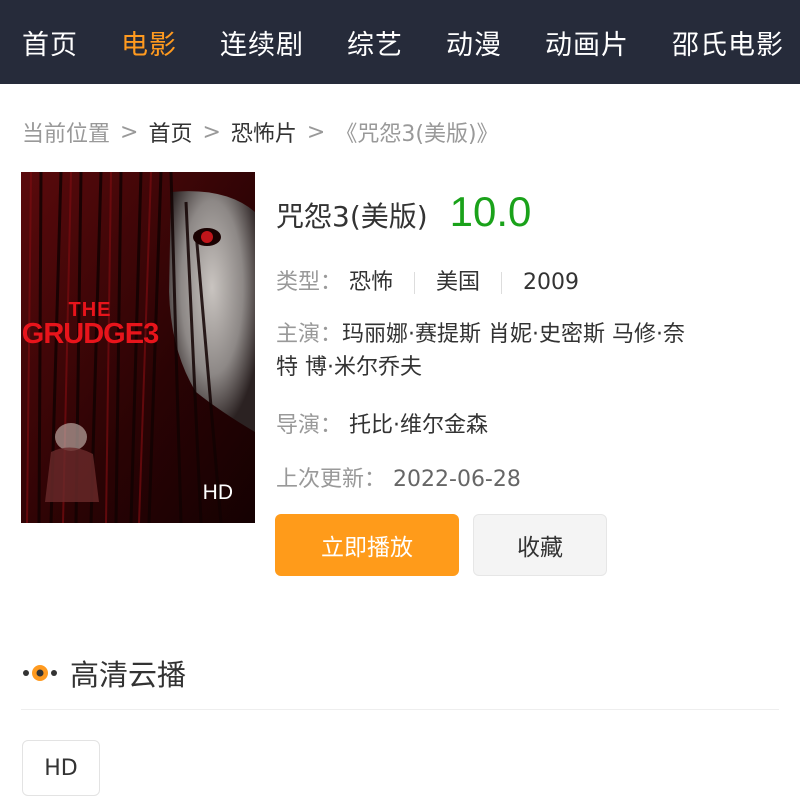 The image size is (800, 801). I want to click on tag-year: 2009, so click(551, 282).